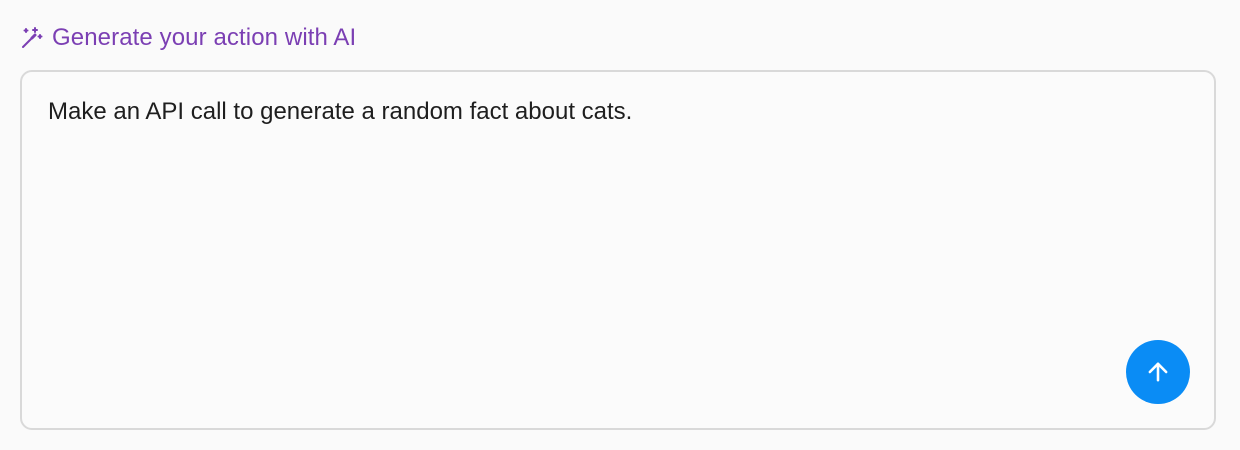  I want to click on magic-wand-icon, so click(32, 38).